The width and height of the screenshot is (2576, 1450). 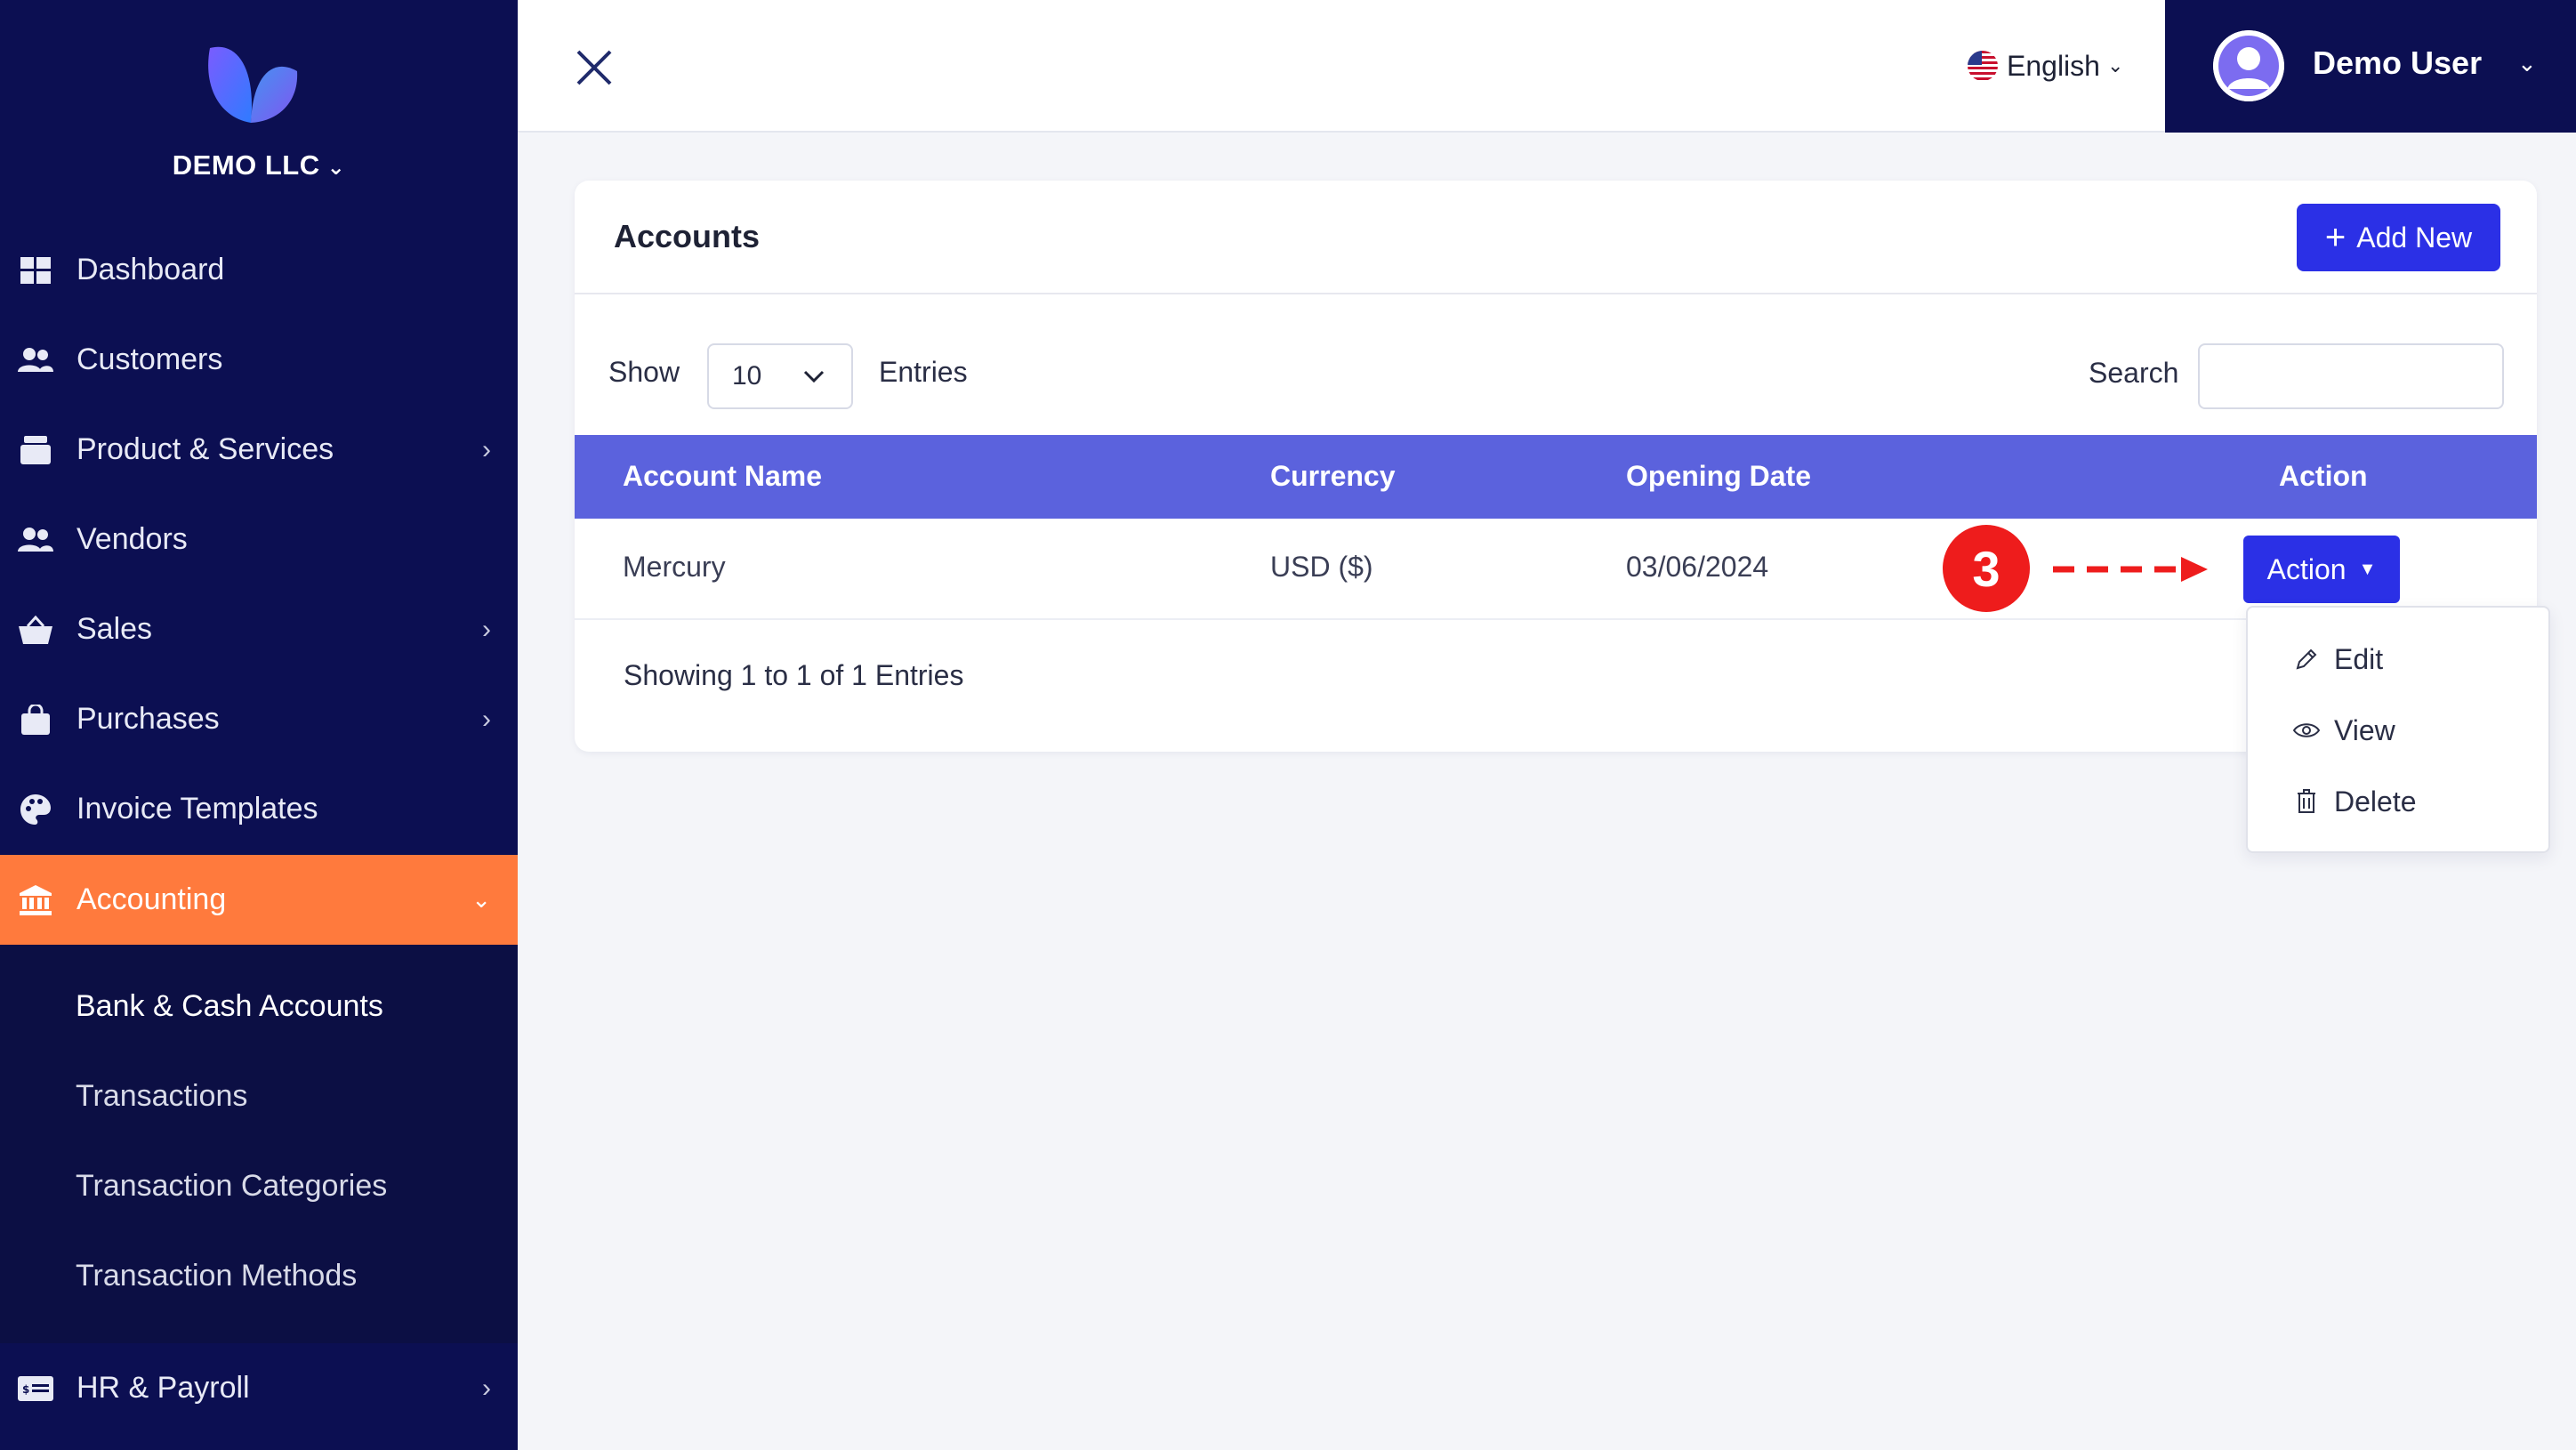 I want to click on add-new-label: Add New, so click(x=2414, y=237).